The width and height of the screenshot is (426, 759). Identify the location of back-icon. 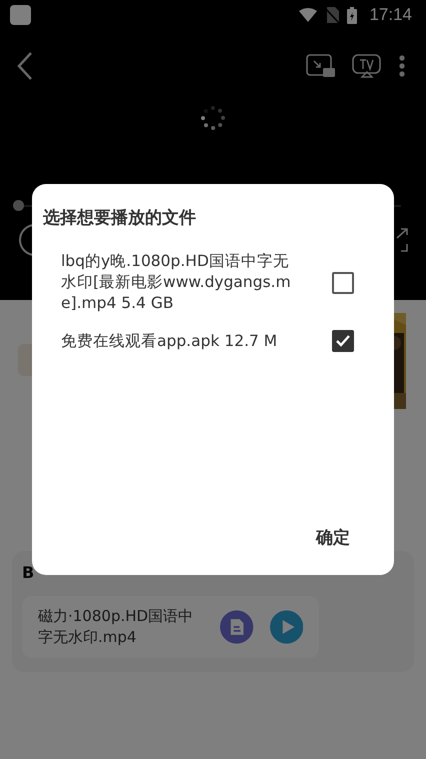
(25, 66).